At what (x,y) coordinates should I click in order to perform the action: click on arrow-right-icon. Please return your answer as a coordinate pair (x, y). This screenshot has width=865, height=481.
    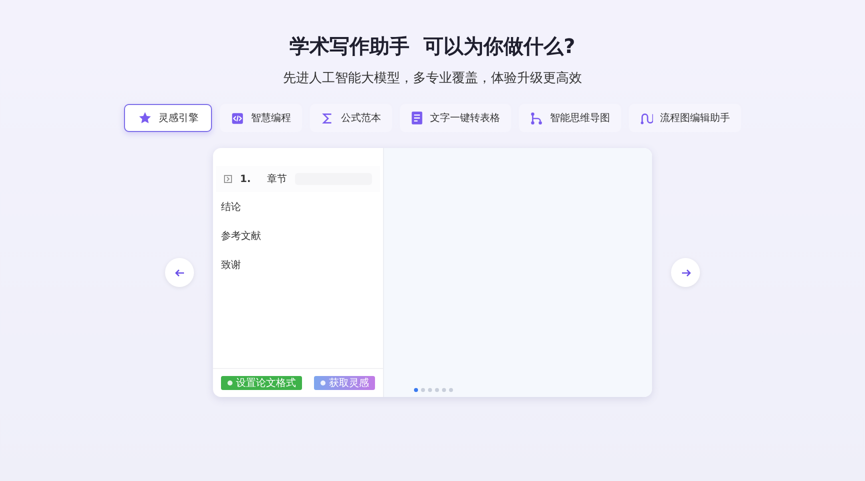
    Looking at the image, I should click on (686, 272).